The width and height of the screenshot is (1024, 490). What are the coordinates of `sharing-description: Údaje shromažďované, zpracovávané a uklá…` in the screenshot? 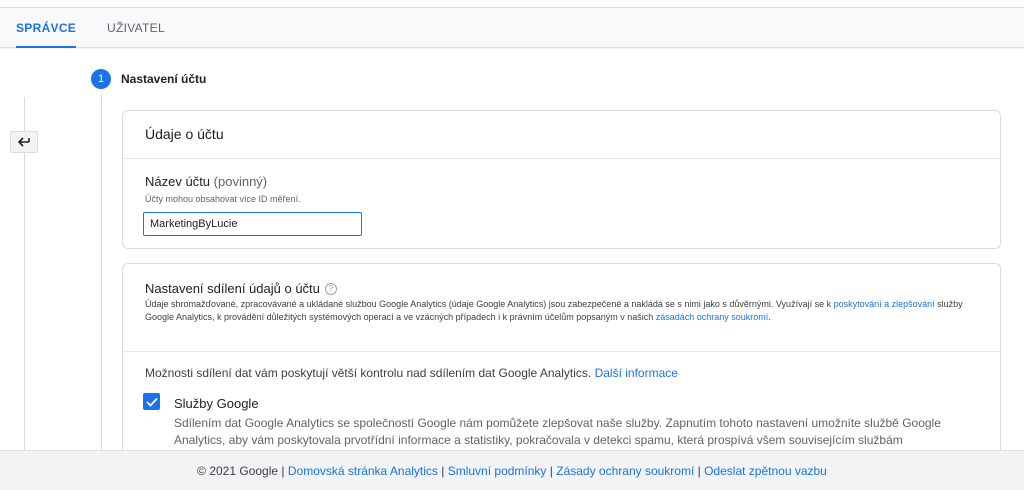 It's located at (563, 311).